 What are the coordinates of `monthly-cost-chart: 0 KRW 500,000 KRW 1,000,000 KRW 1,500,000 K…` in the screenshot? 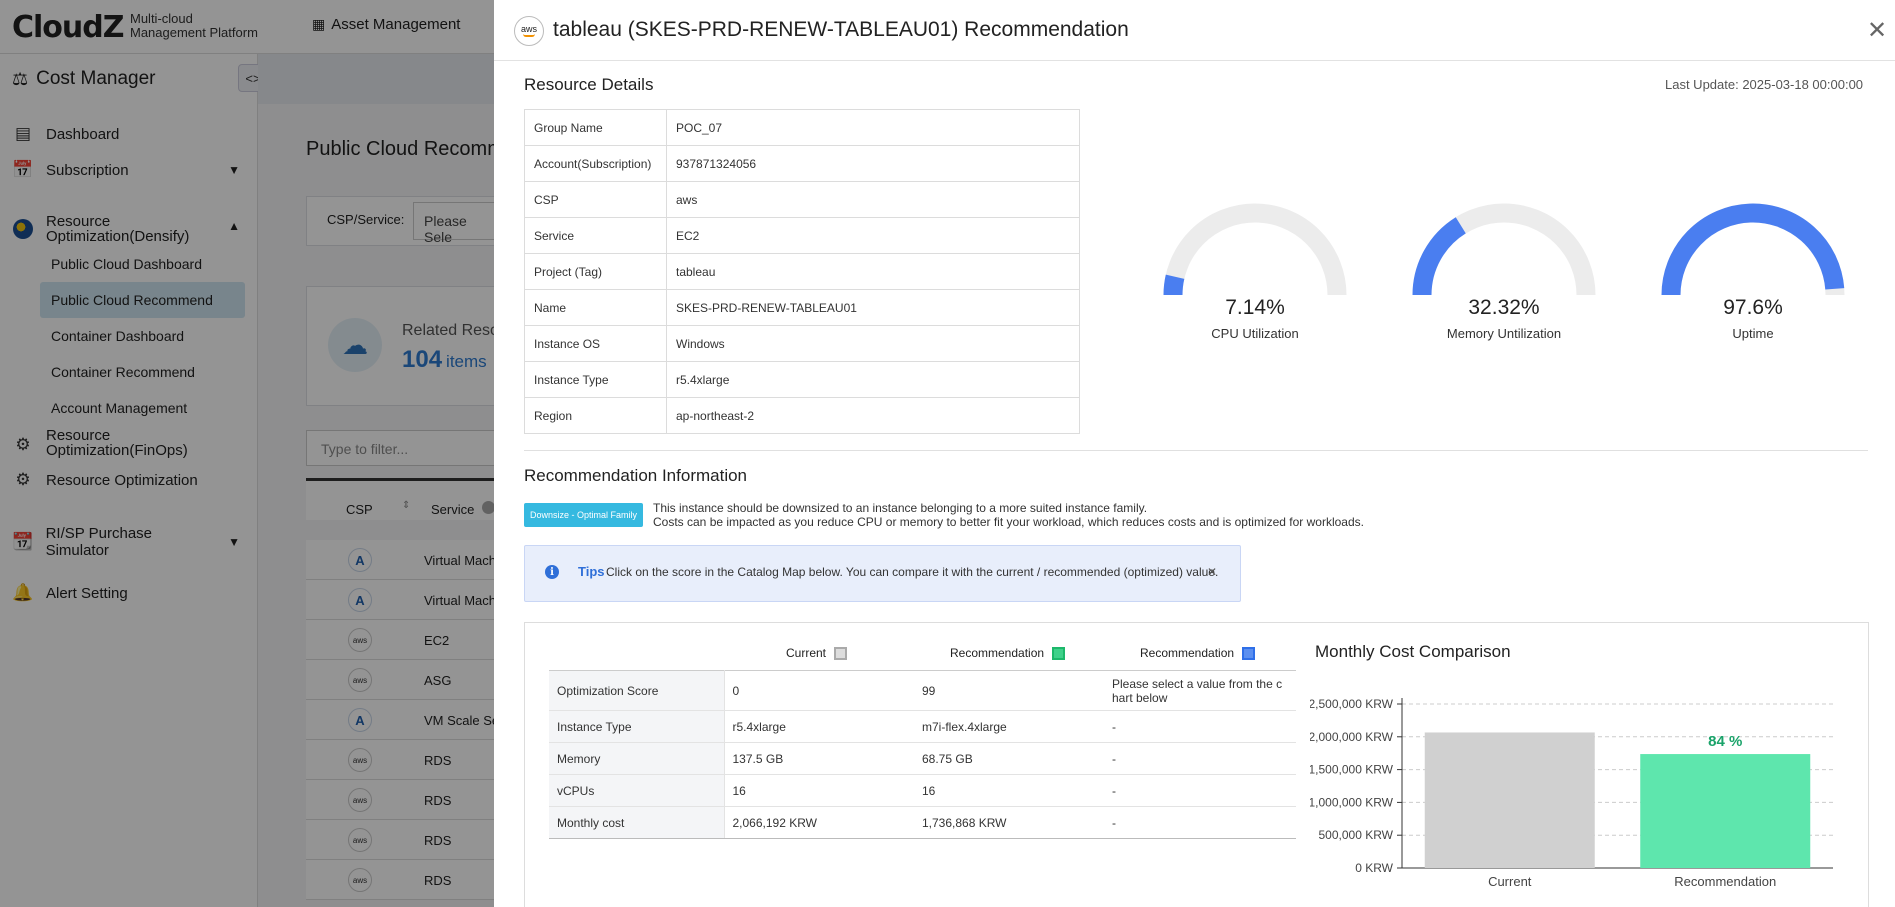 It's located at (1571, 793).